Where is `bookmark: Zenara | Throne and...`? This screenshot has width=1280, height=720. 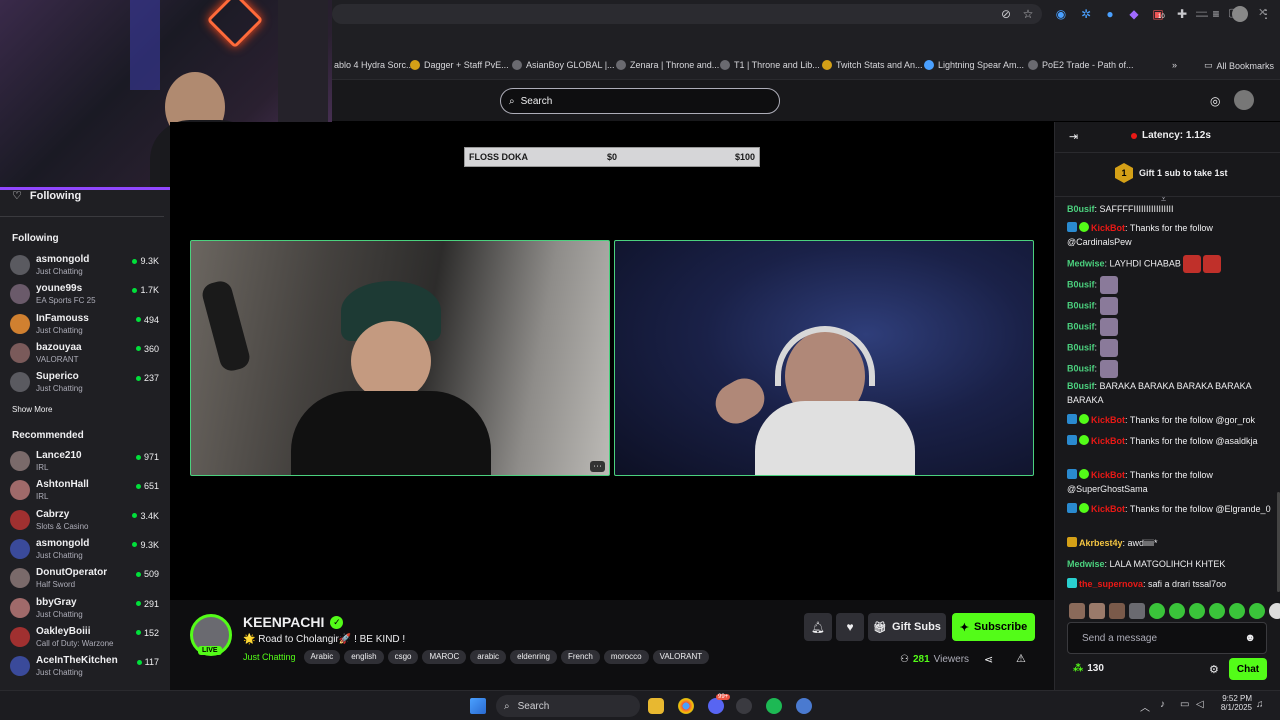 bookmark: Zenara | Throne and... is located at coordinates (667, 65).